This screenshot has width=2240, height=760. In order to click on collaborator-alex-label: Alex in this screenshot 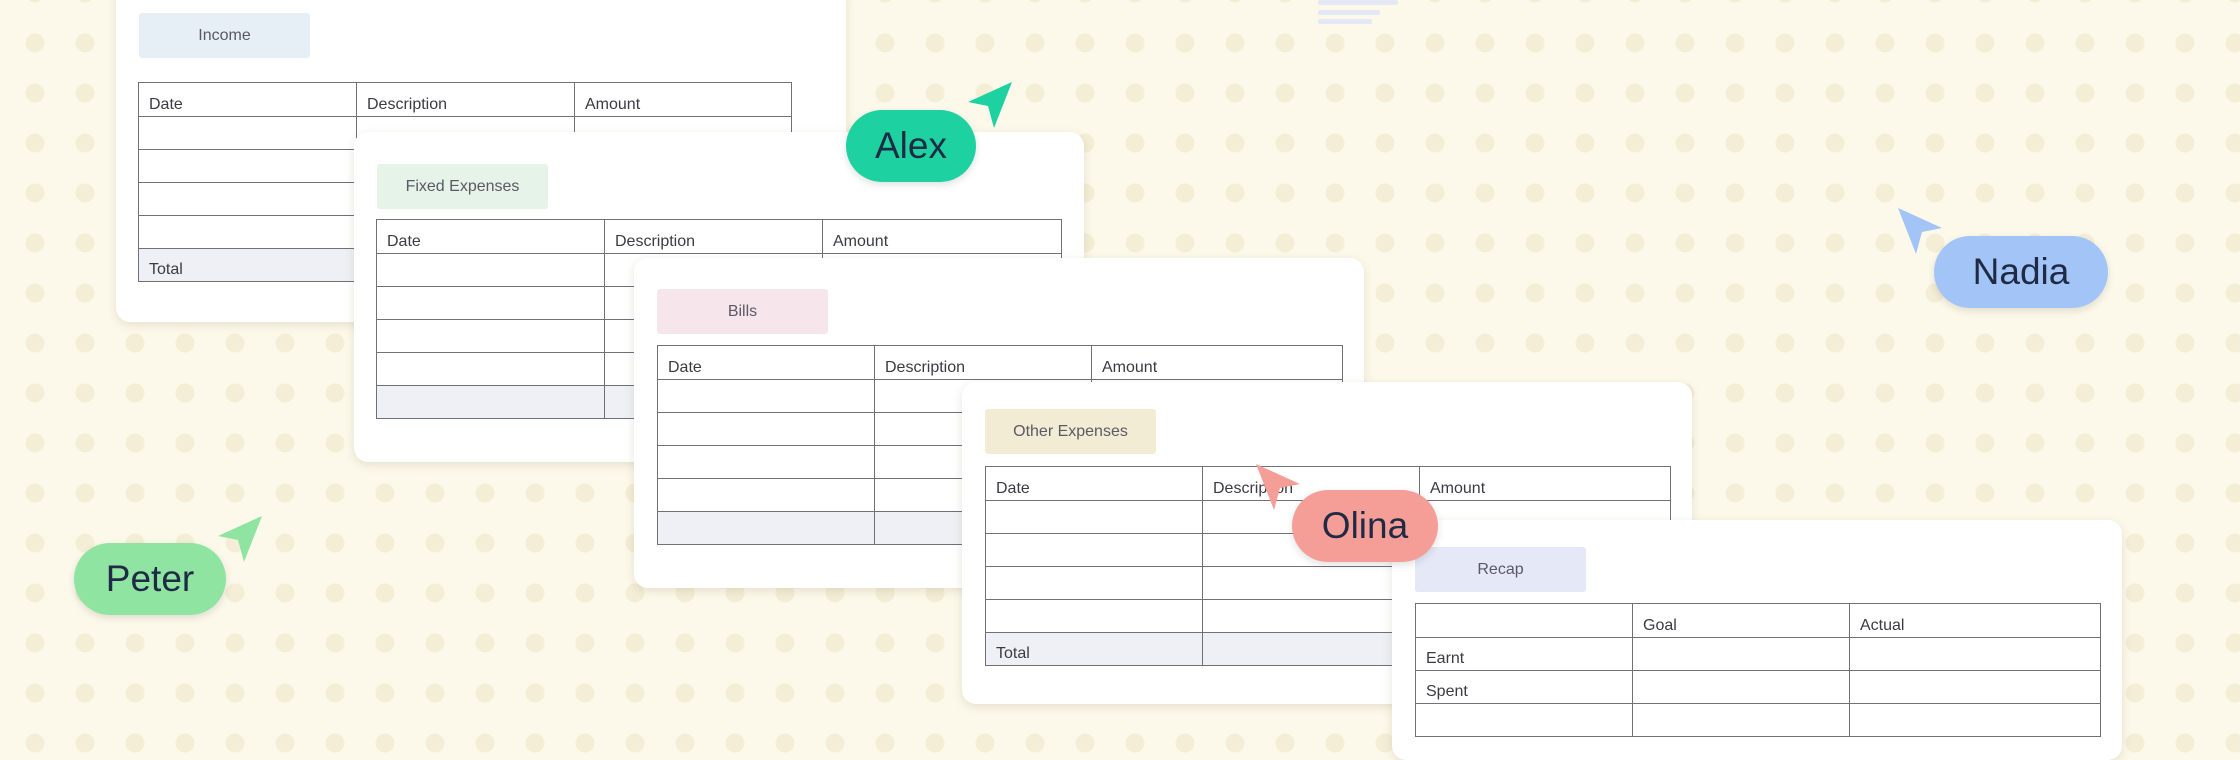, I will do `click(911, 146)`.